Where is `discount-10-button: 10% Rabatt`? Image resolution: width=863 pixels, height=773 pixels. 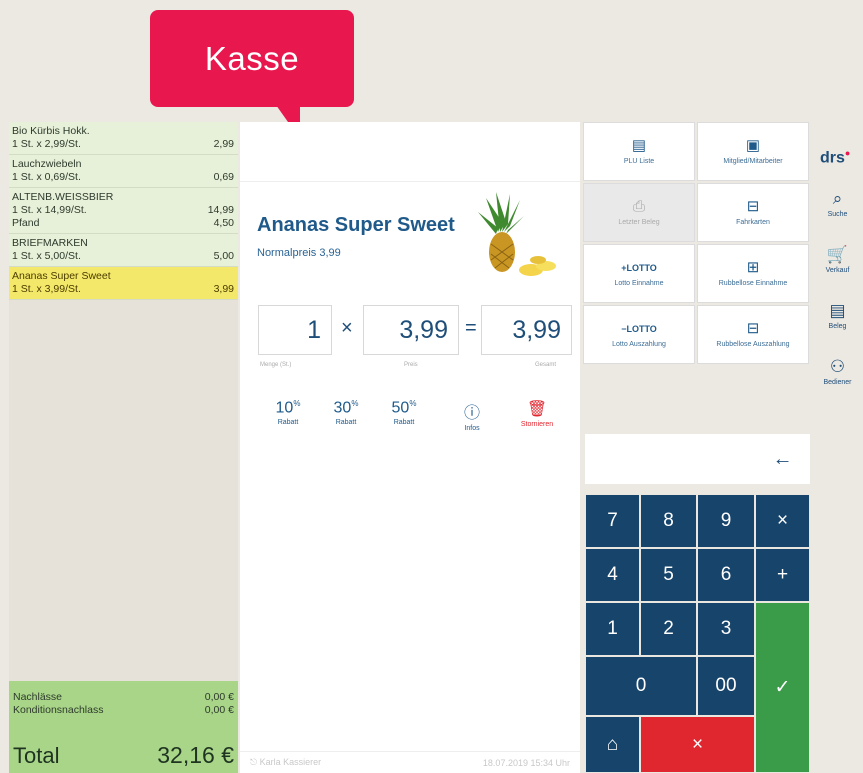 discount-10-button: 10% Rabatt is located at coordinates (288, 412).